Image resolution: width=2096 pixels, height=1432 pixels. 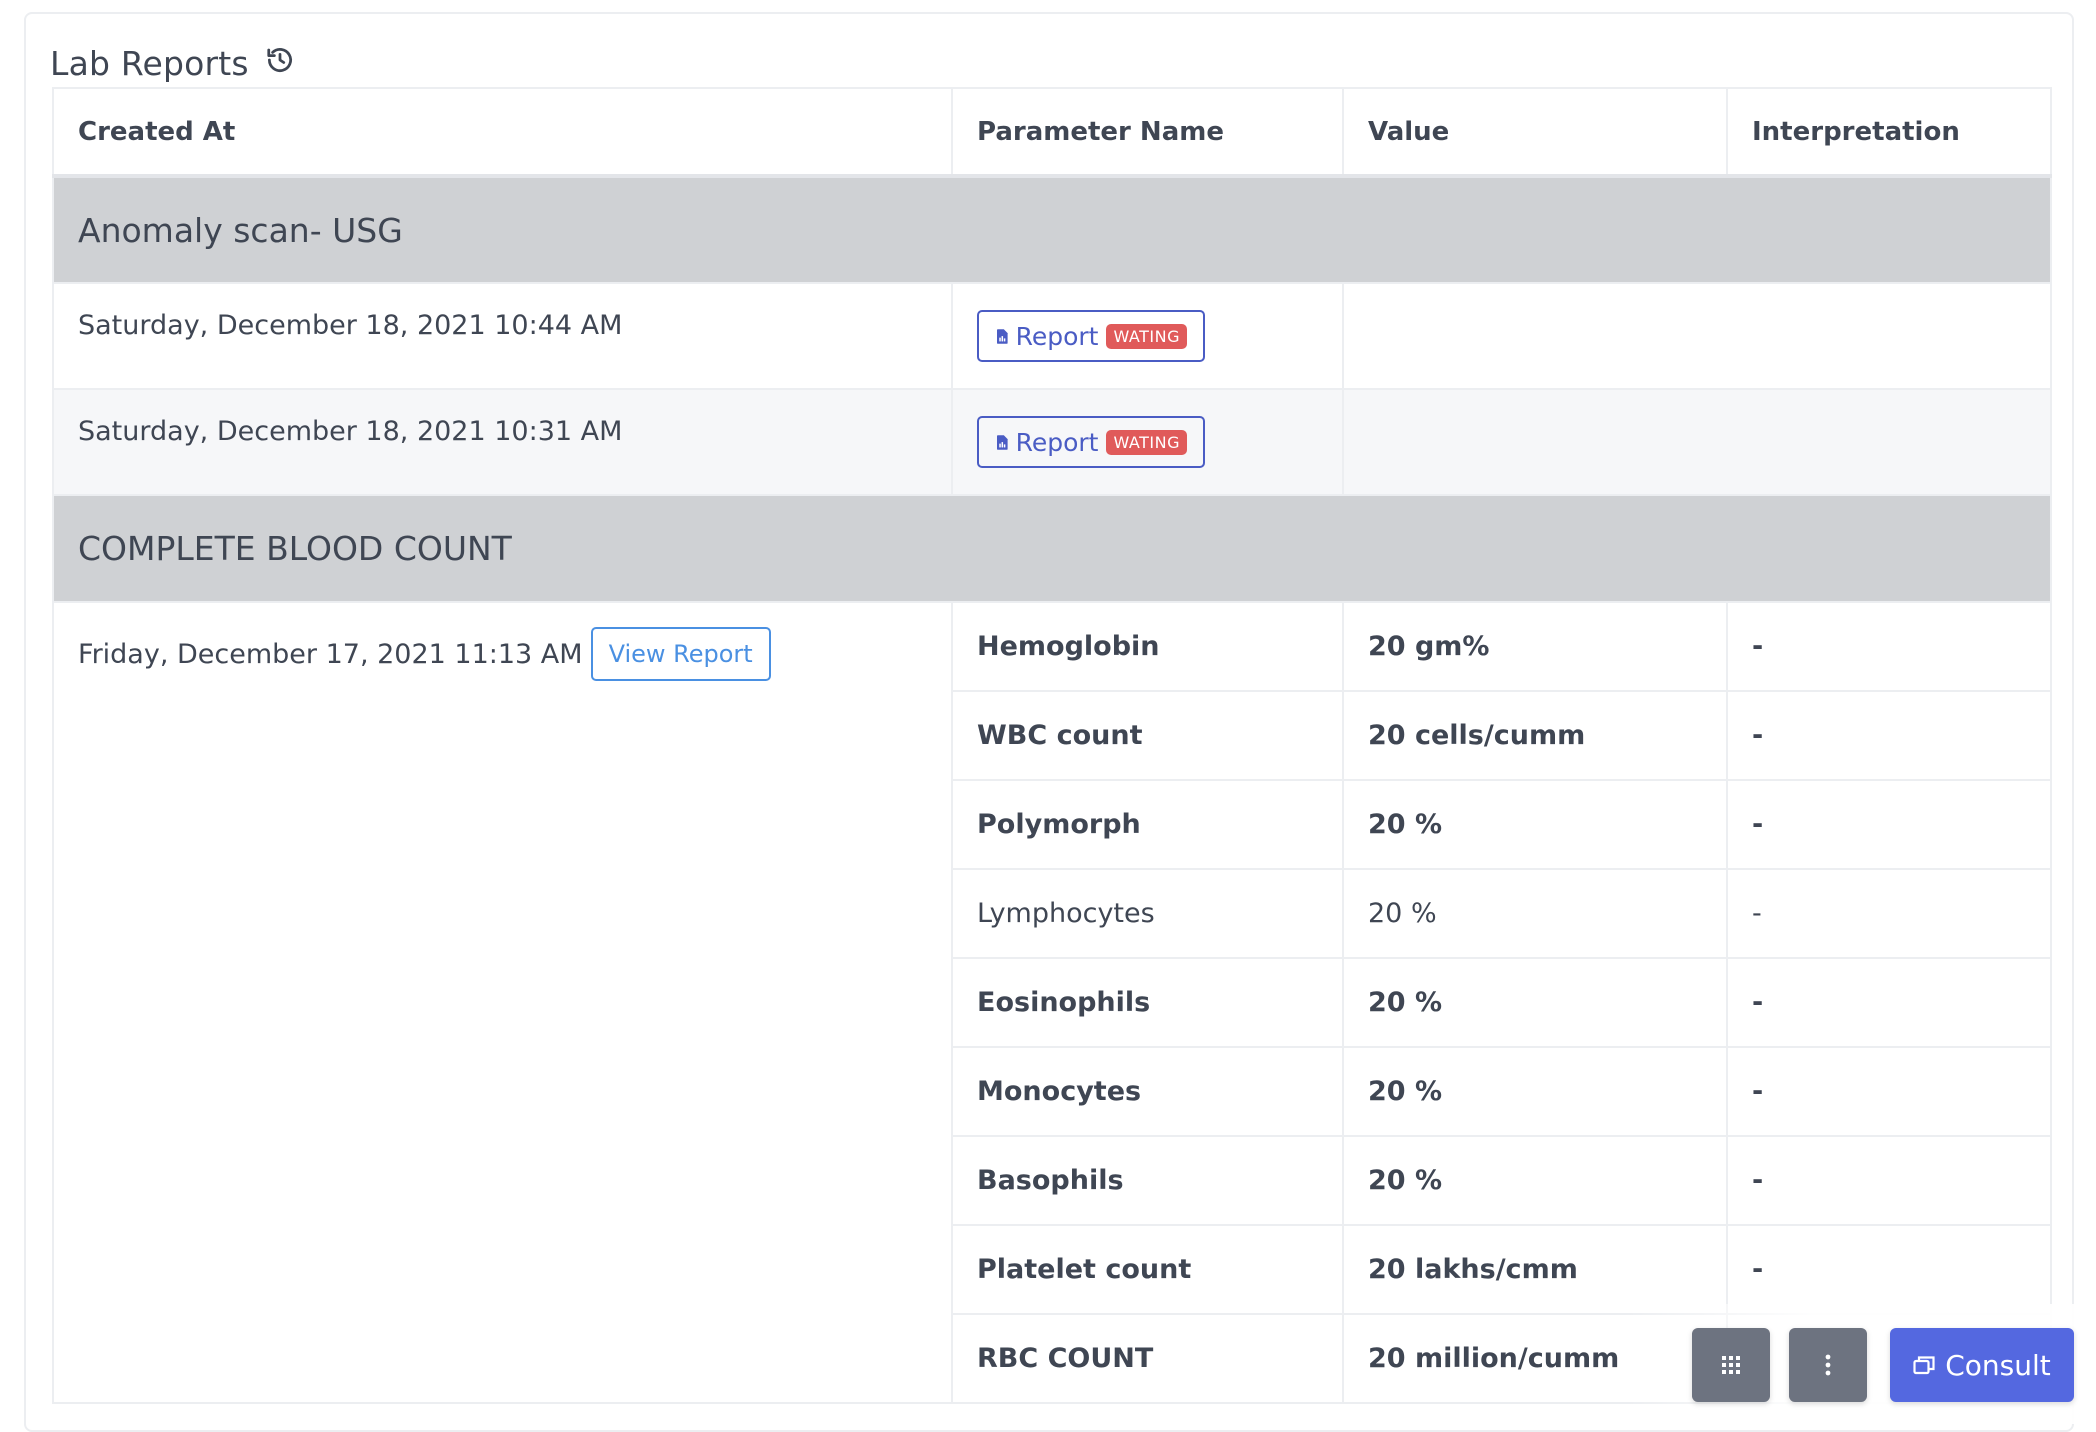 I want to click on group-row-complete-blood-count: COMPLETE BLOOD COUNT, so click(x=1052, y=548).